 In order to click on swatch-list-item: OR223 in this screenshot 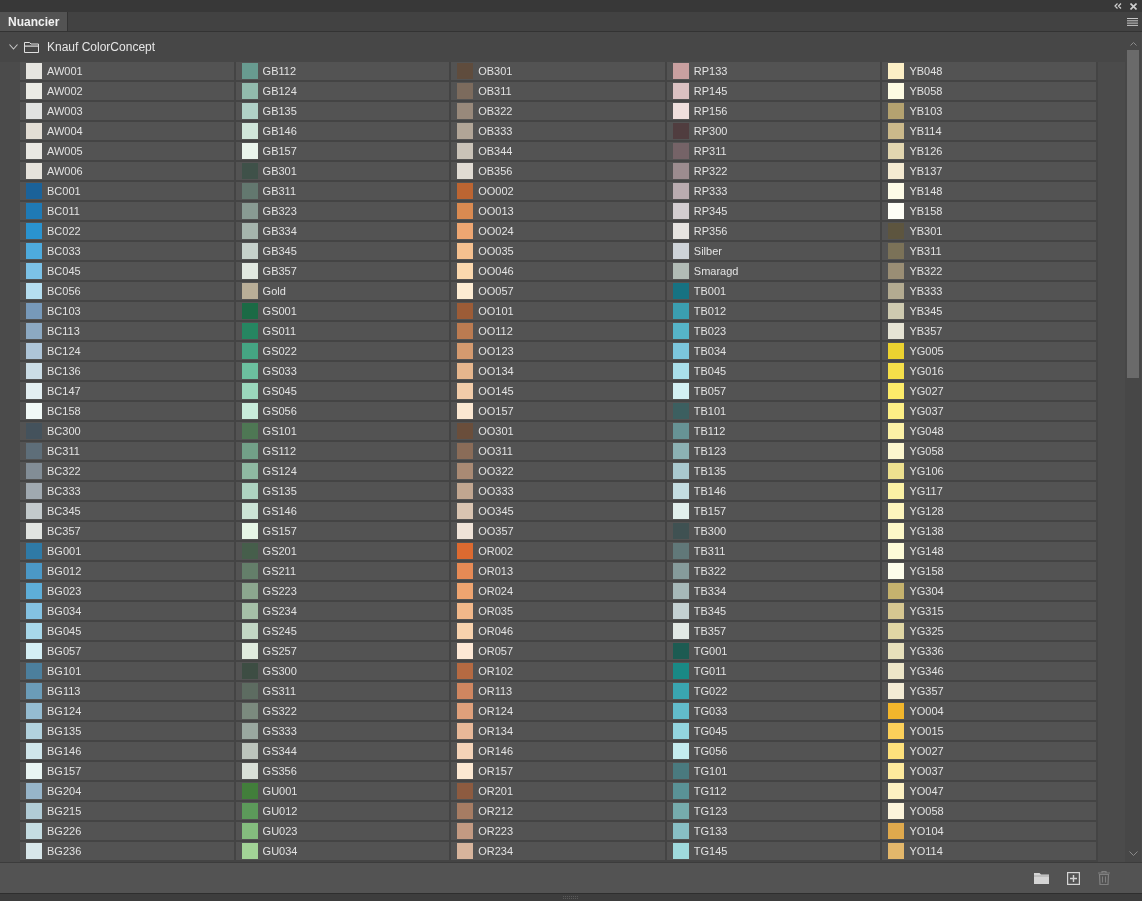, I will do `click(559, 832)`.